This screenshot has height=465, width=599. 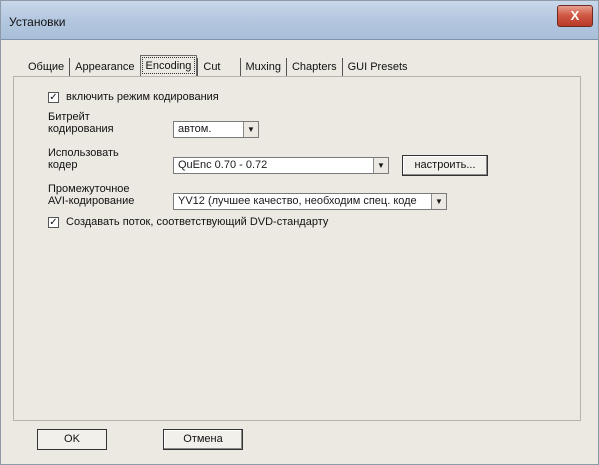 I want to click on bitrate-label-line2: кодирования, so click(x=81, y=129).